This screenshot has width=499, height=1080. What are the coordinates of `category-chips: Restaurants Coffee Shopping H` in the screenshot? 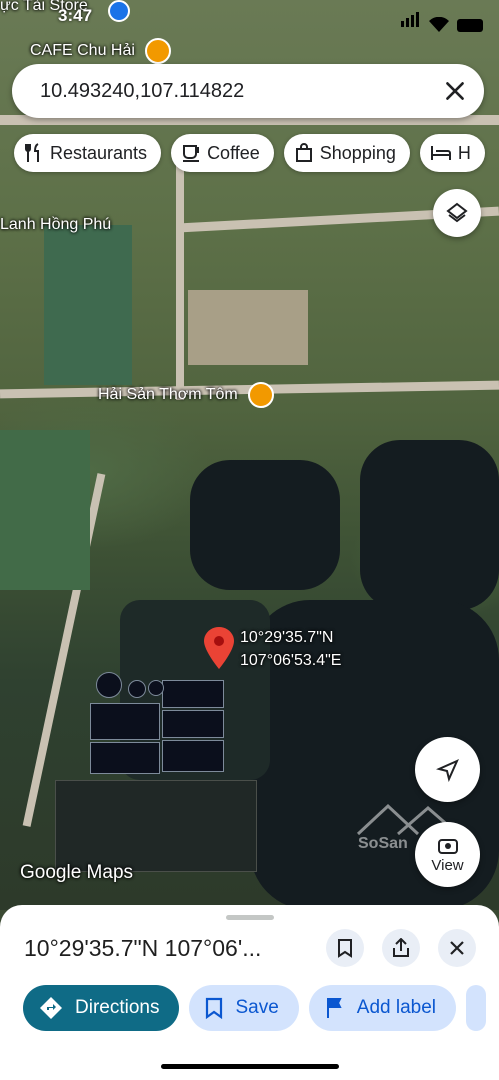 It's located at (249, 153).